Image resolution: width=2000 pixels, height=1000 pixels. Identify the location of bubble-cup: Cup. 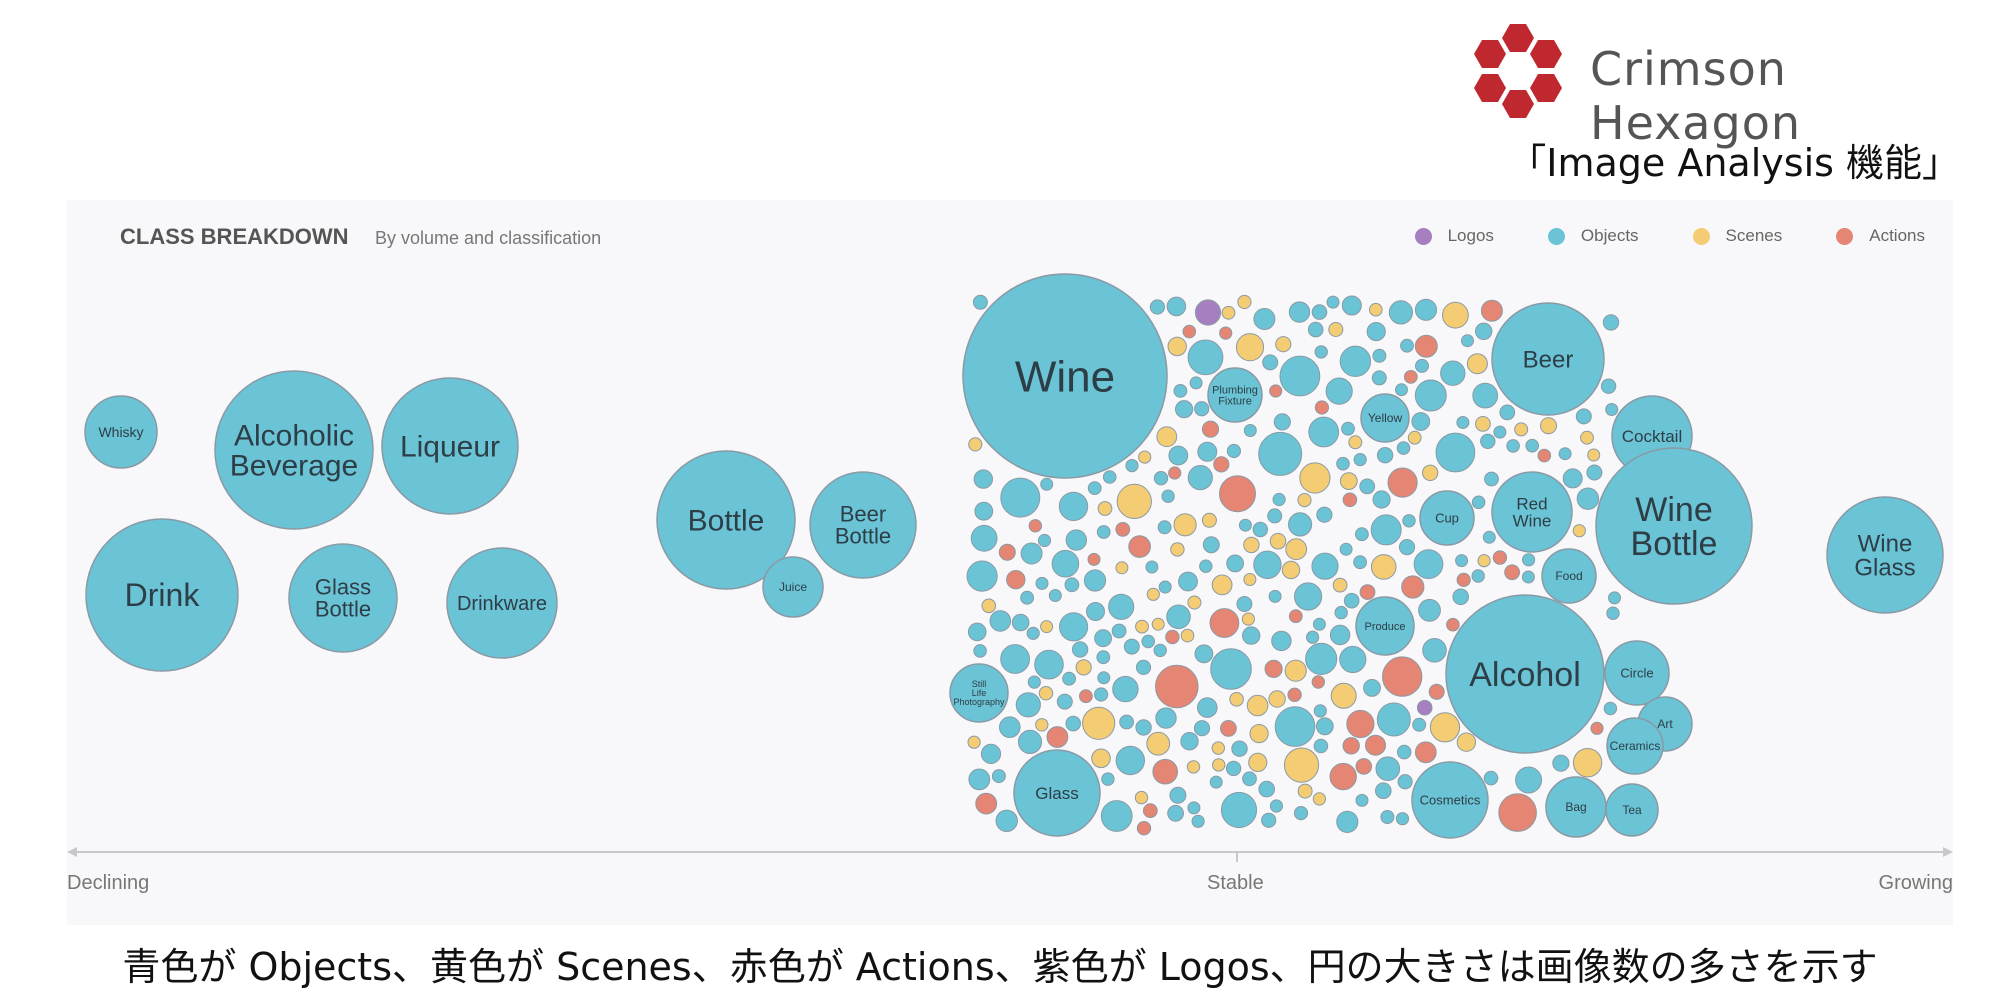
(1447, 518).